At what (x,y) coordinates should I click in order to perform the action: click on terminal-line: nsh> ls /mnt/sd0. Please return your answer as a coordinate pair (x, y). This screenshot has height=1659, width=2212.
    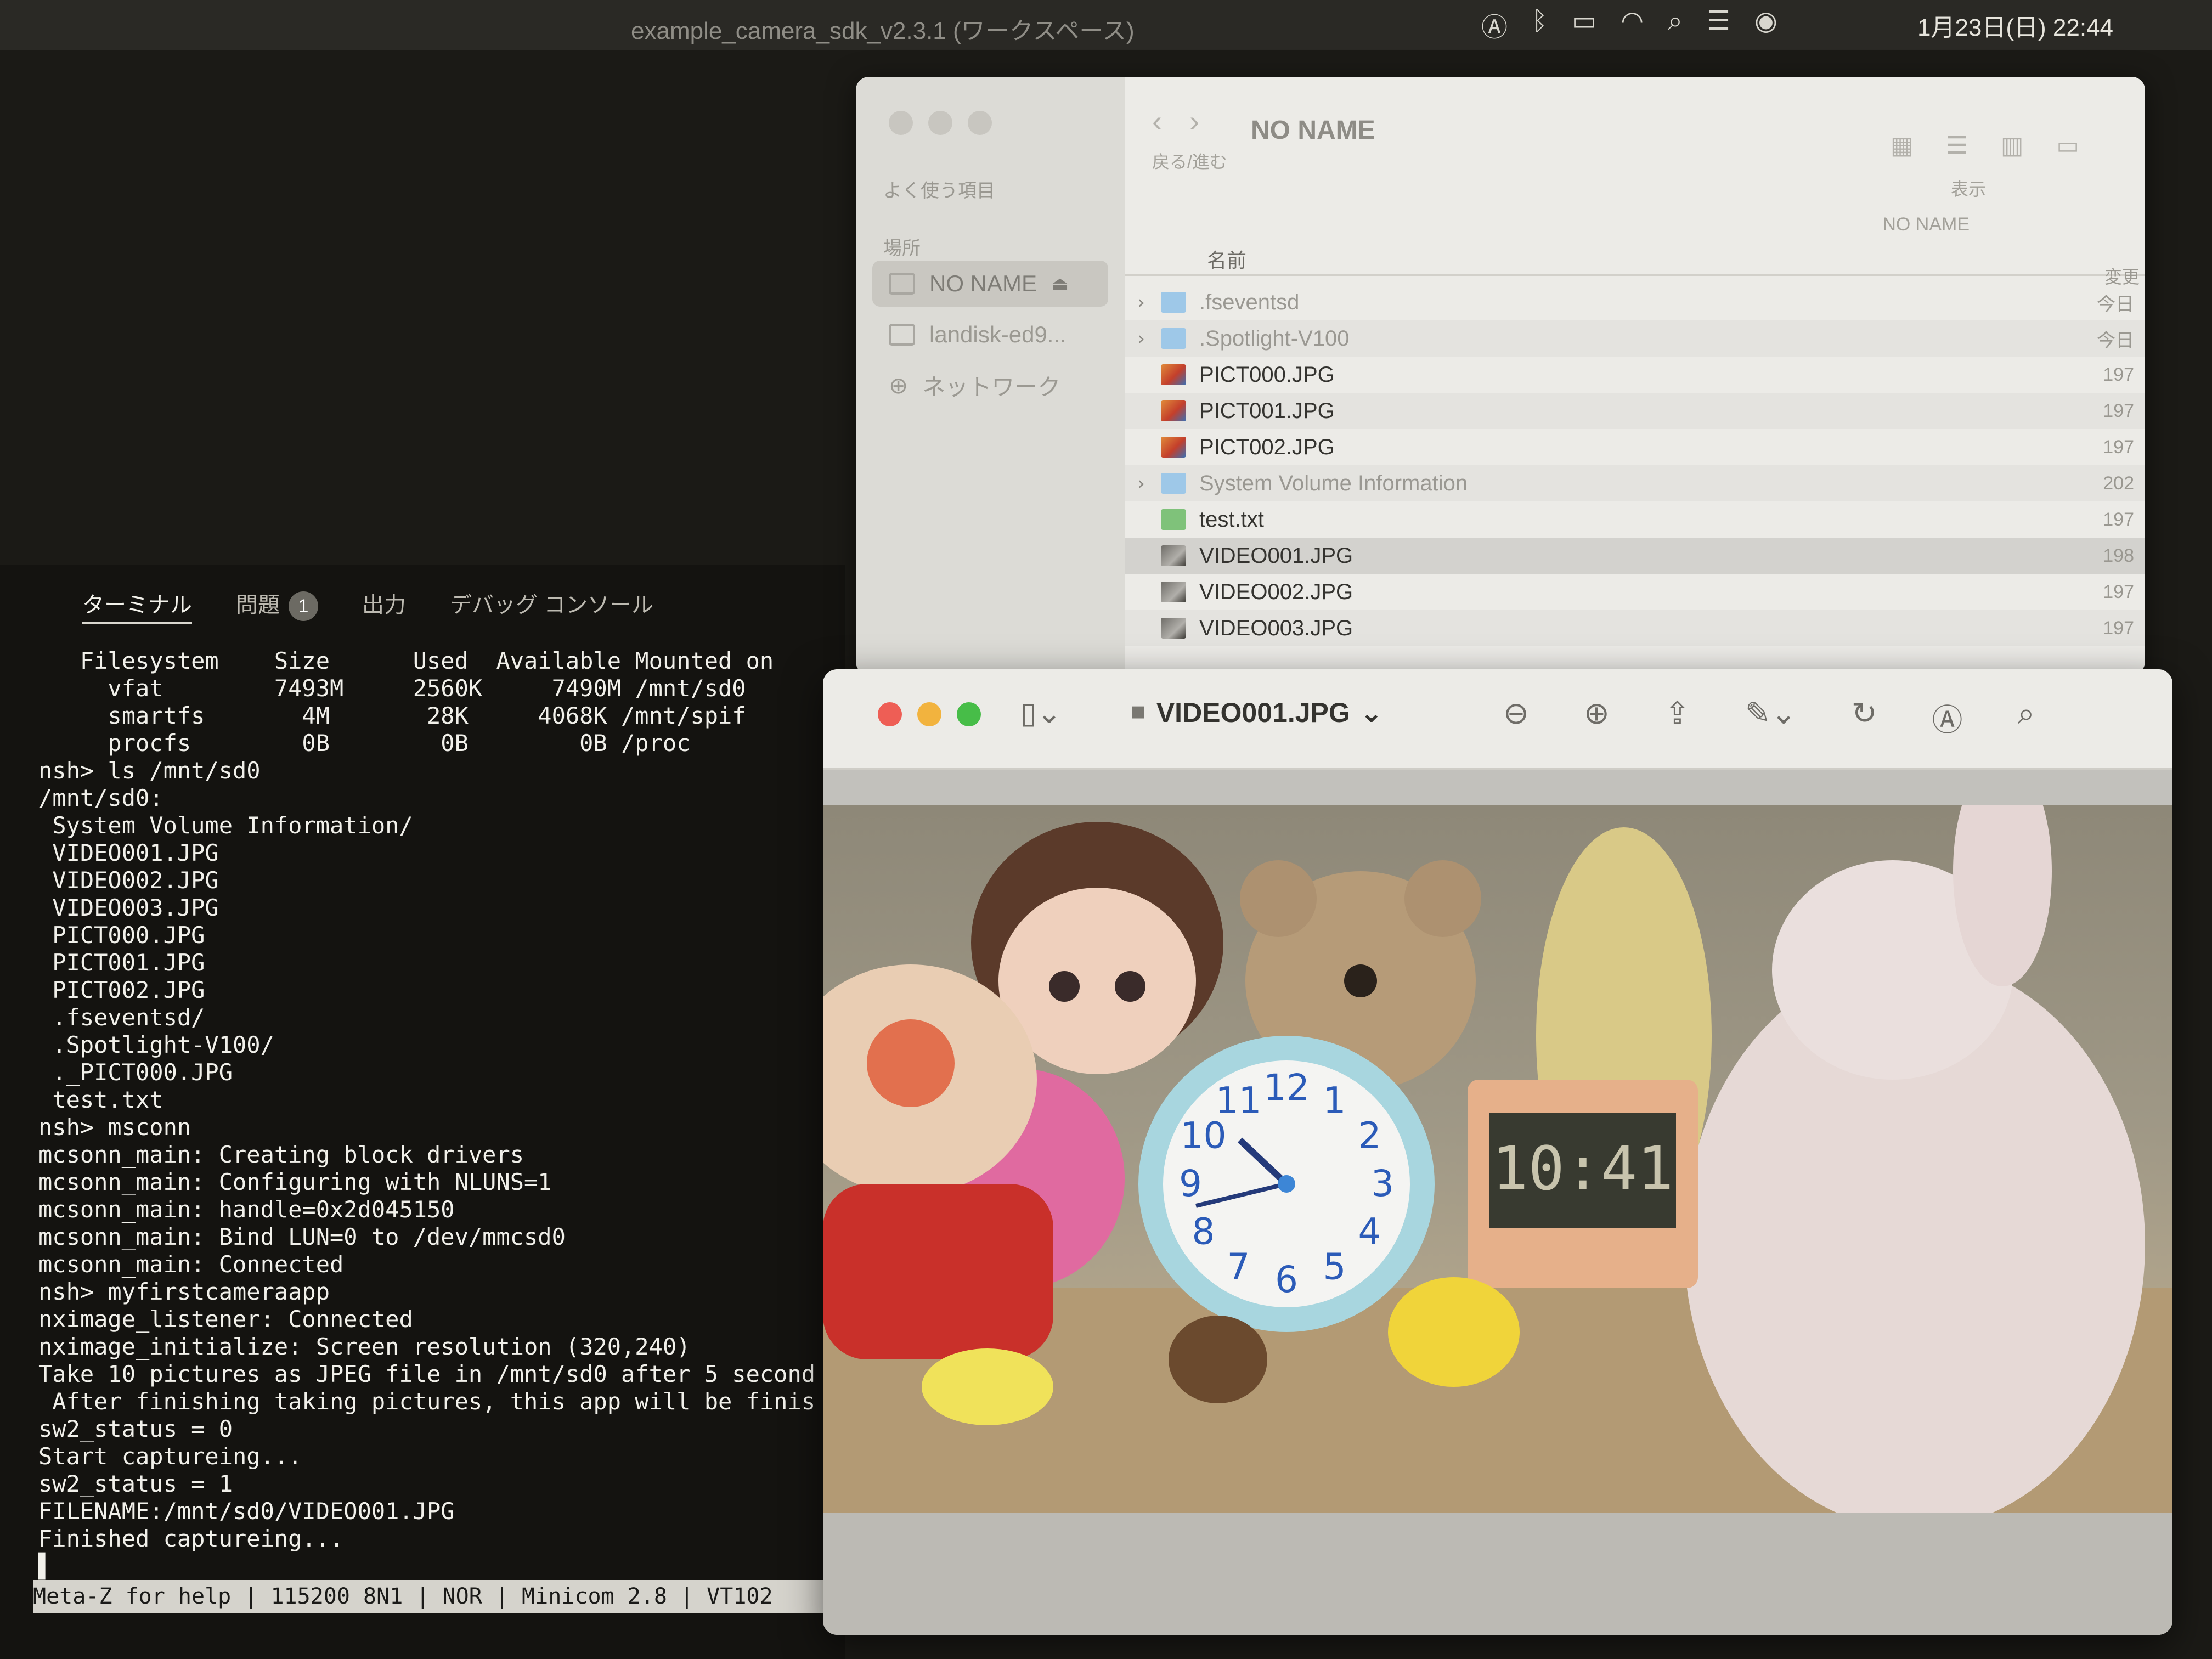
    Looking at the image, I should click on (149, 770).